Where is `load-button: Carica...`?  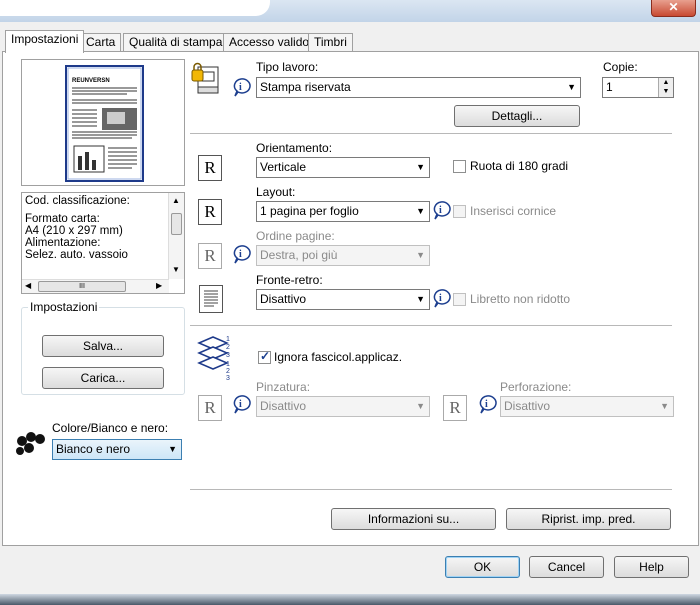
load-button: Carica... is located at coordinates (103, 378).